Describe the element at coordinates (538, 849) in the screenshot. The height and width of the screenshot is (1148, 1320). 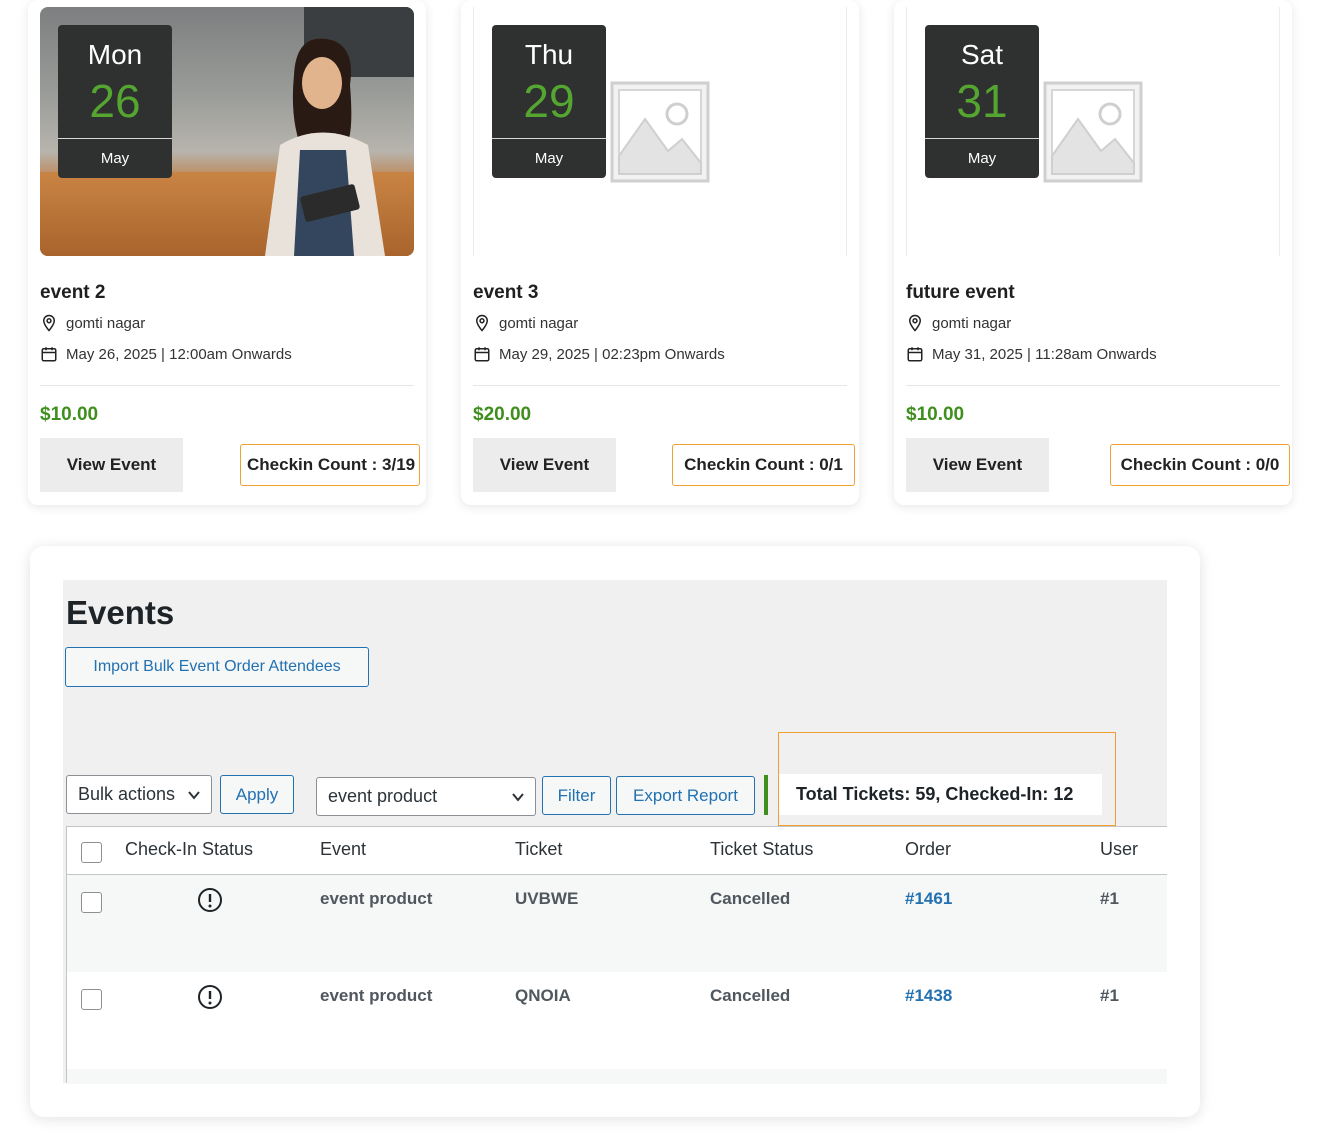
I see `column-header-ticket: Ticket` at that location.